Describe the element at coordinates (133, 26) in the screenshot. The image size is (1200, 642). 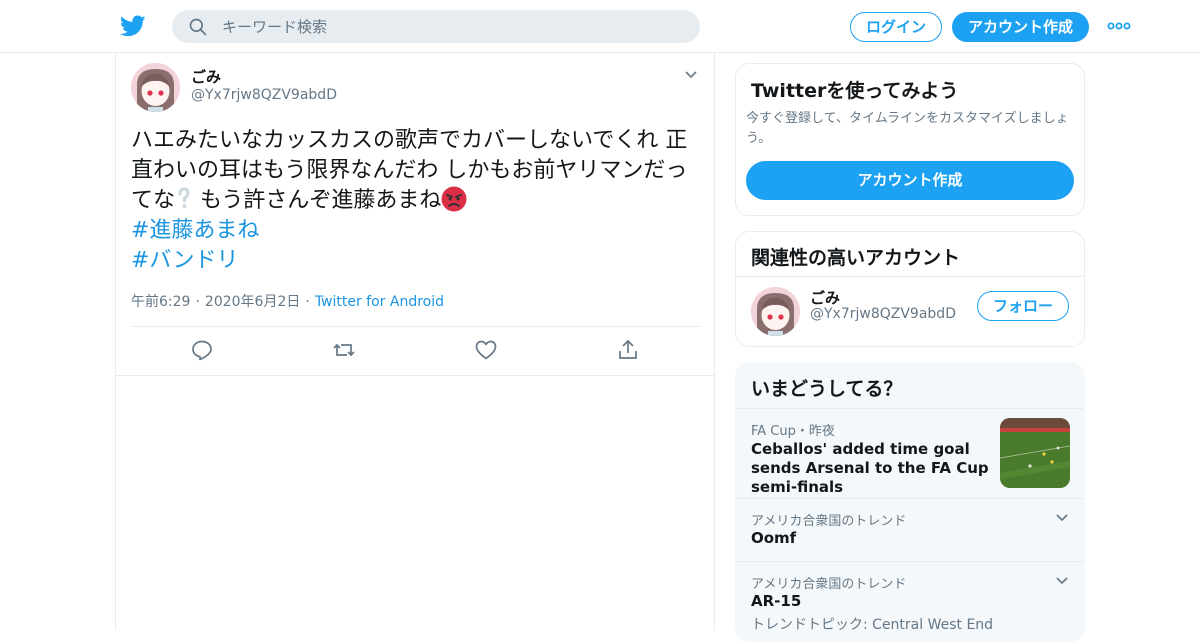
I see `twitter-bird-icon` at that location.